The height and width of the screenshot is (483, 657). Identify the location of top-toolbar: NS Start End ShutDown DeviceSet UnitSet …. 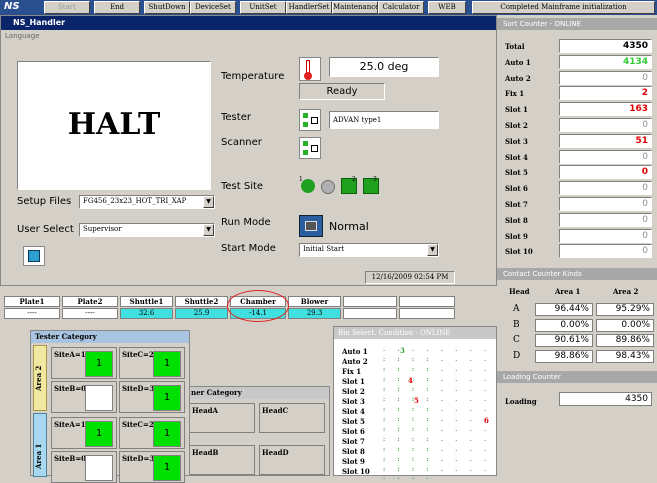
(328, 7).